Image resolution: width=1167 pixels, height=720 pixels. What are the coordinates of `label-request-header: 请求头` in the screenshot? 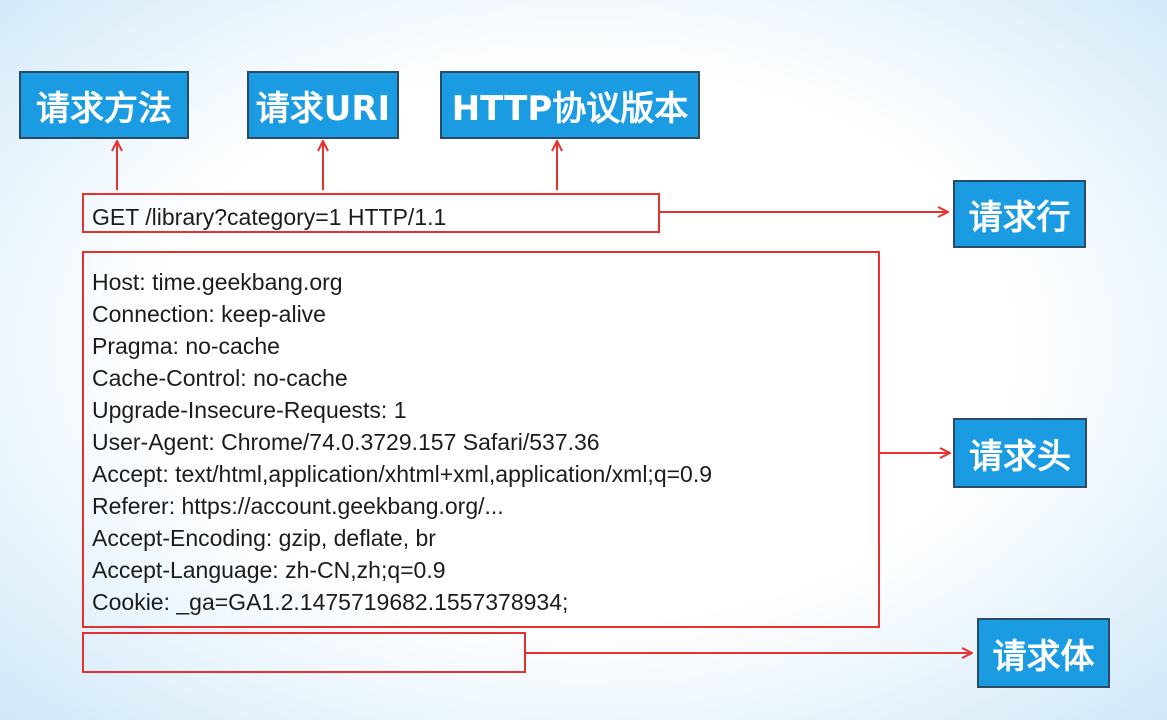 It's located at (1020, 453).